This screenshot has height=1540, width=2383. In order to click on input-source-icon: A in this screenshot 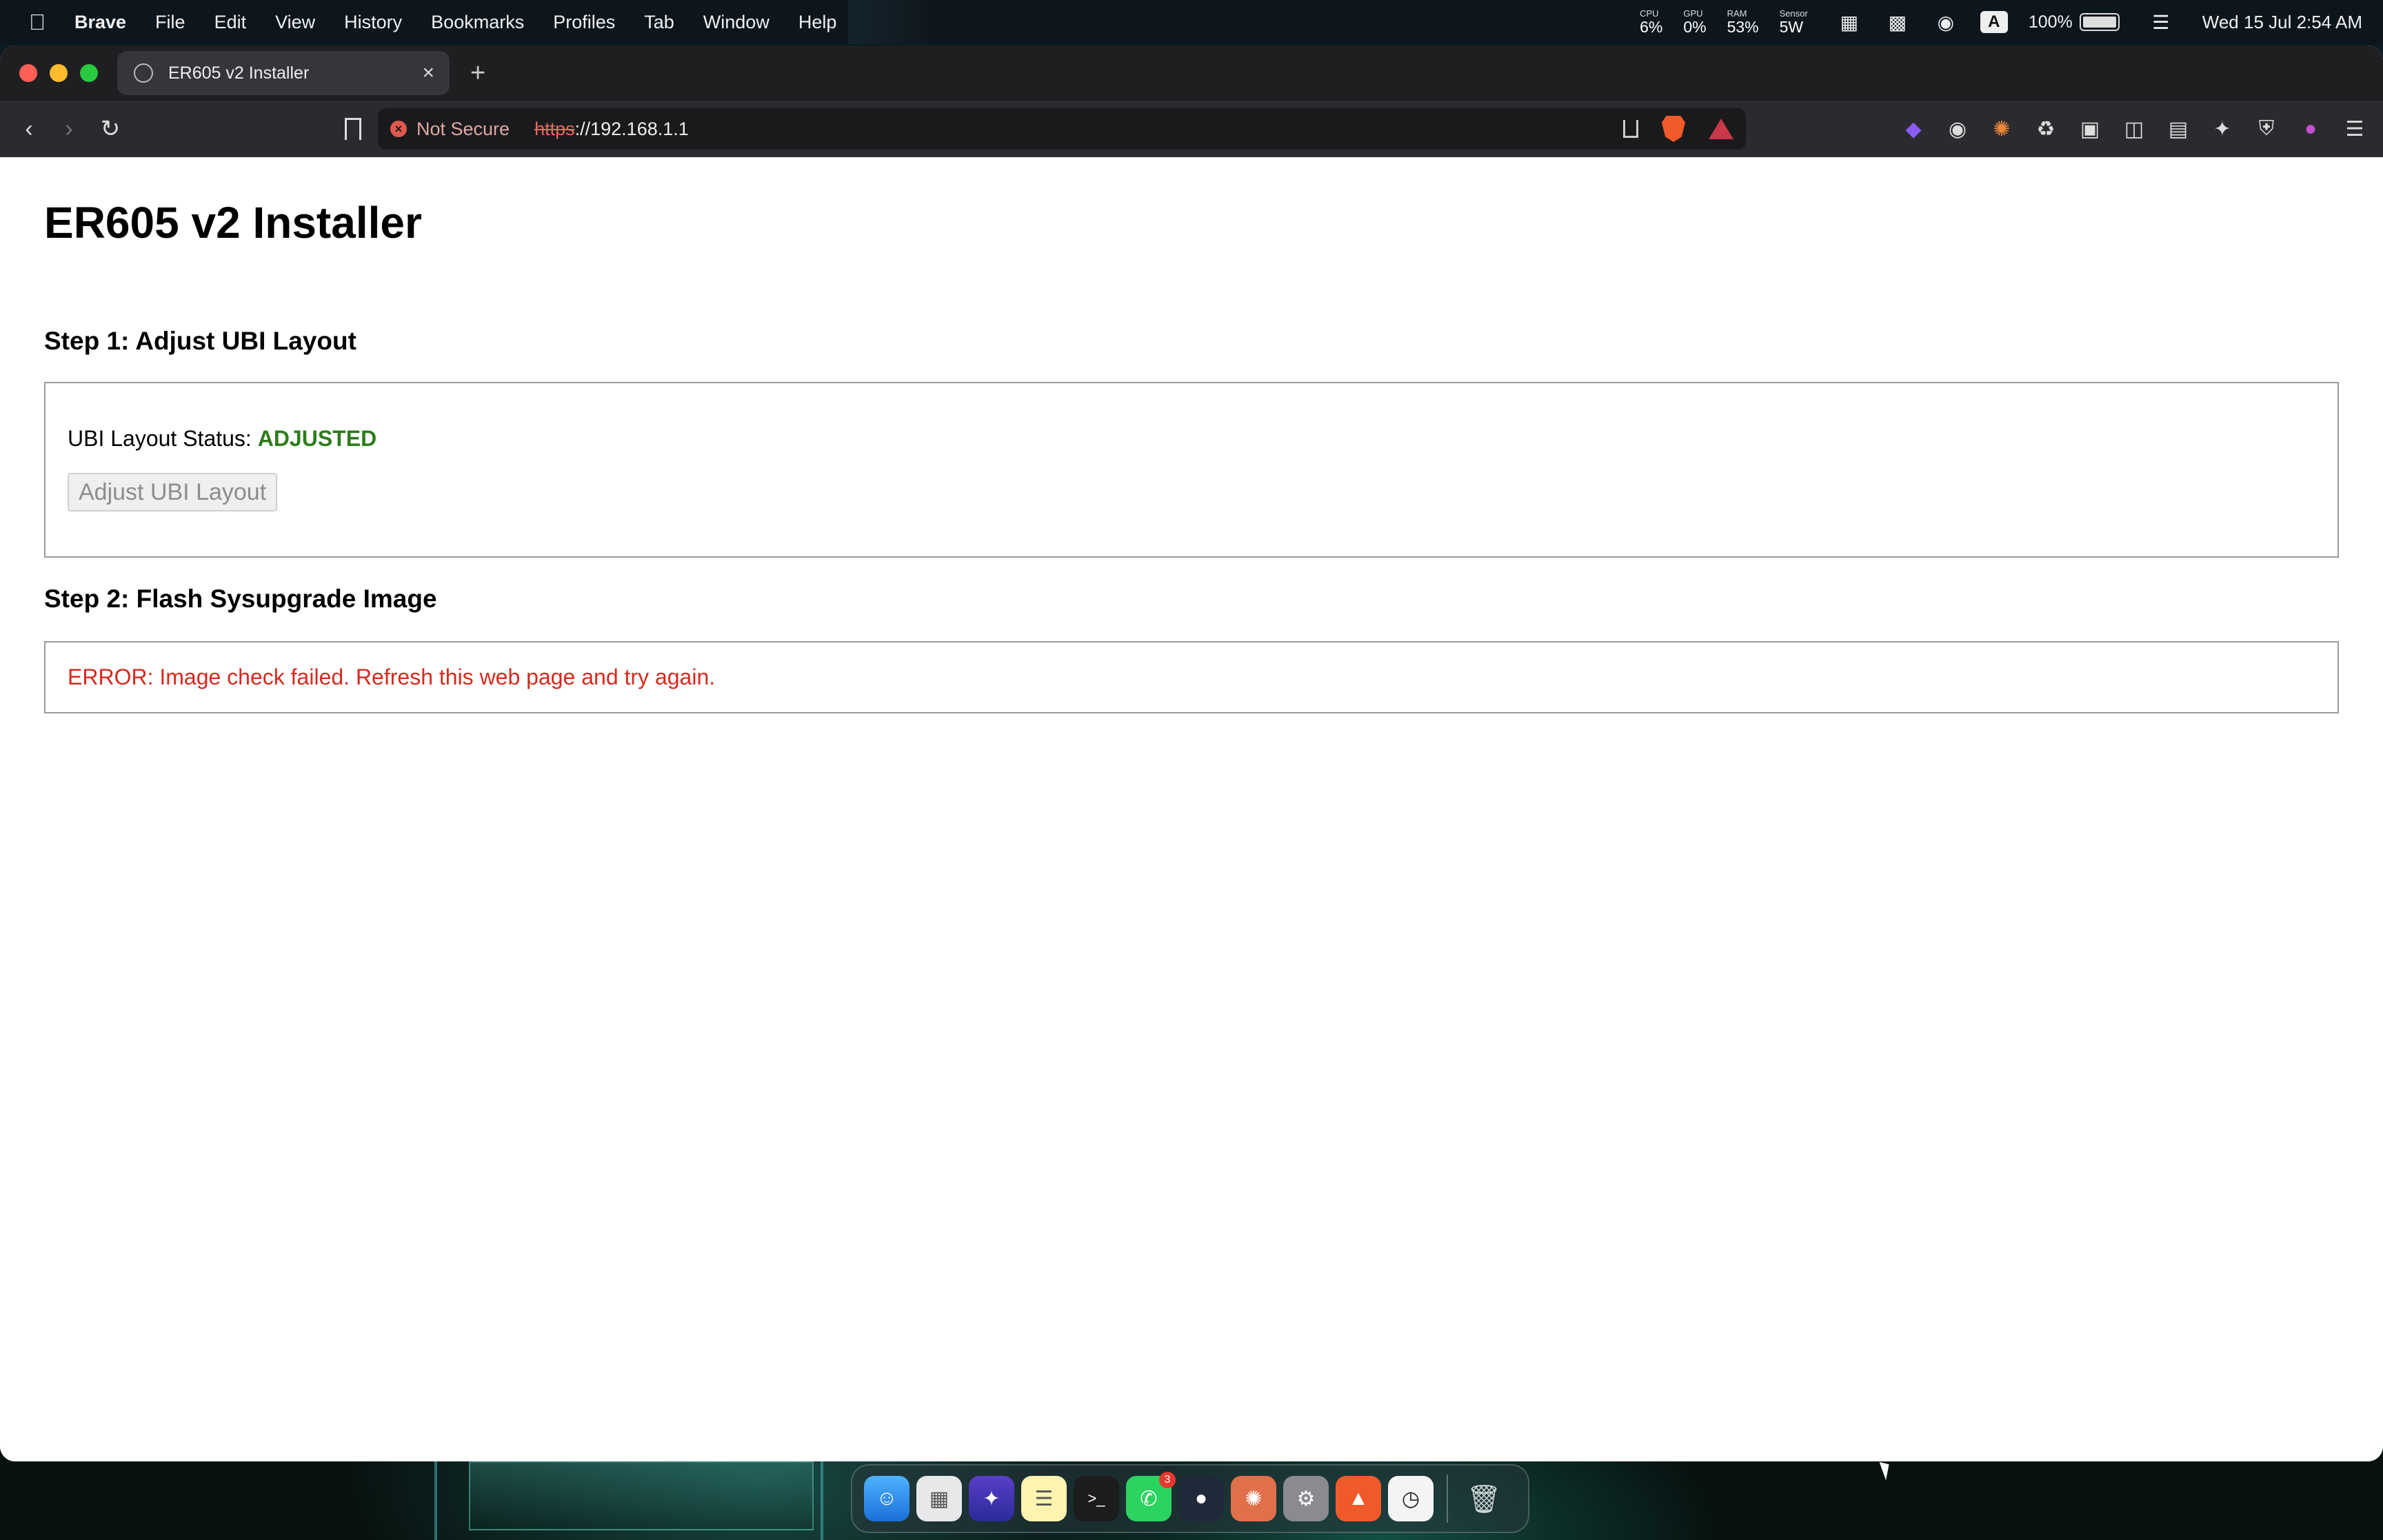, I will do `click(1994, 22)`.